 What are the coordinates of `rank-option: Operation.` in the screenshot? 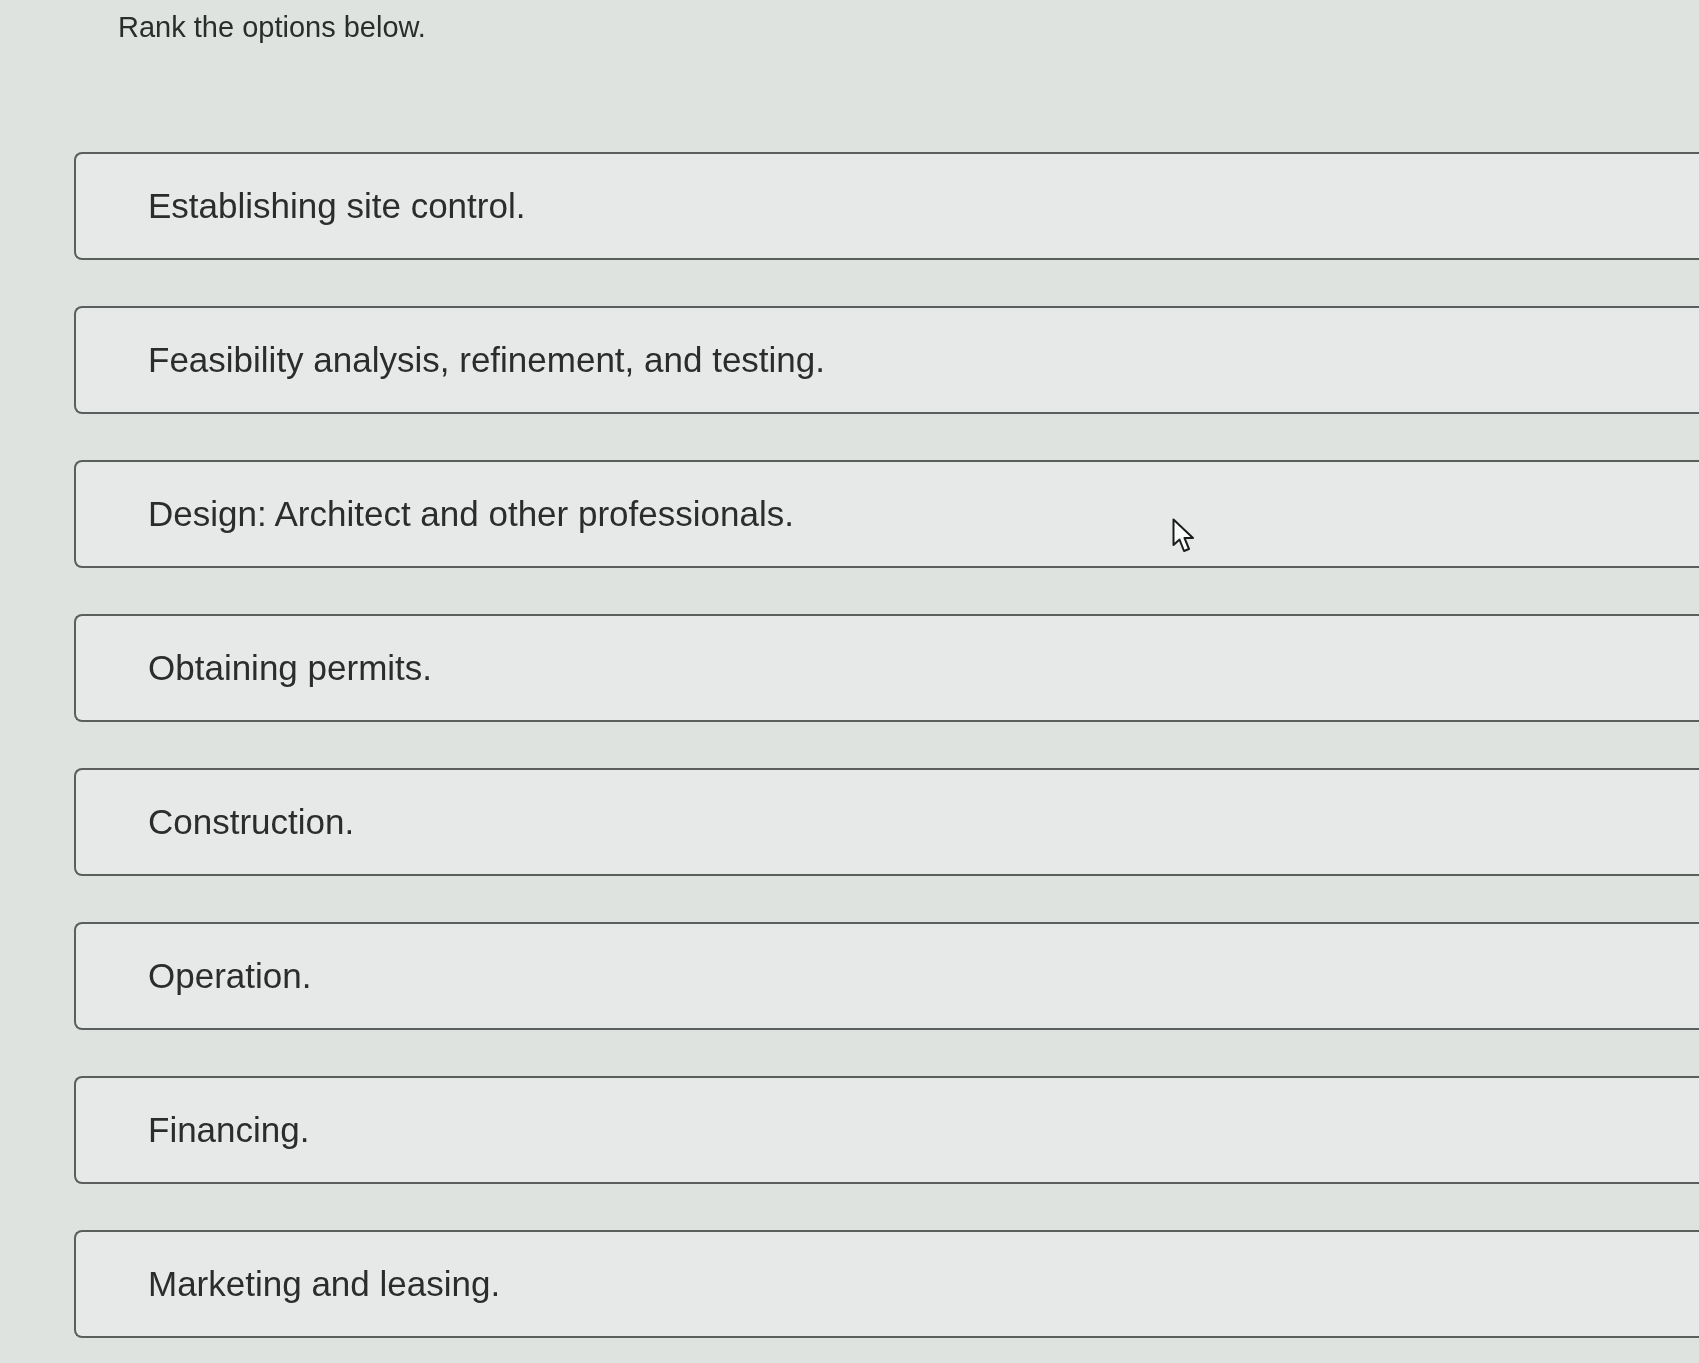 It's located at (886, 976).